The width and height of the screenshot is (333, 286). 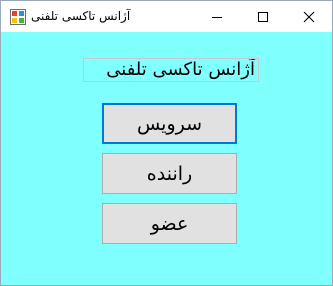 What do you see at coordinates (169, 173) in the screenshot?
I see `driver-button: راننده` at bounding box center [169, 173].